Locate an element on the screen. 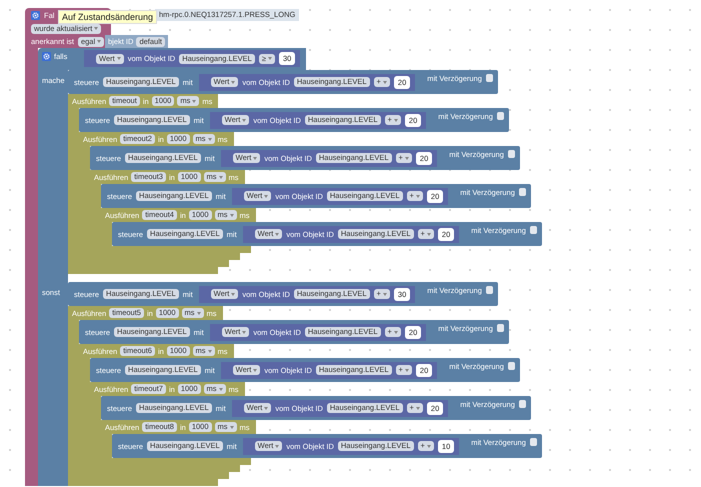 The width and height of the screenshot is (701, 487). tooltip: Auf Zustandsänderung is located at coordinates (108, 17).